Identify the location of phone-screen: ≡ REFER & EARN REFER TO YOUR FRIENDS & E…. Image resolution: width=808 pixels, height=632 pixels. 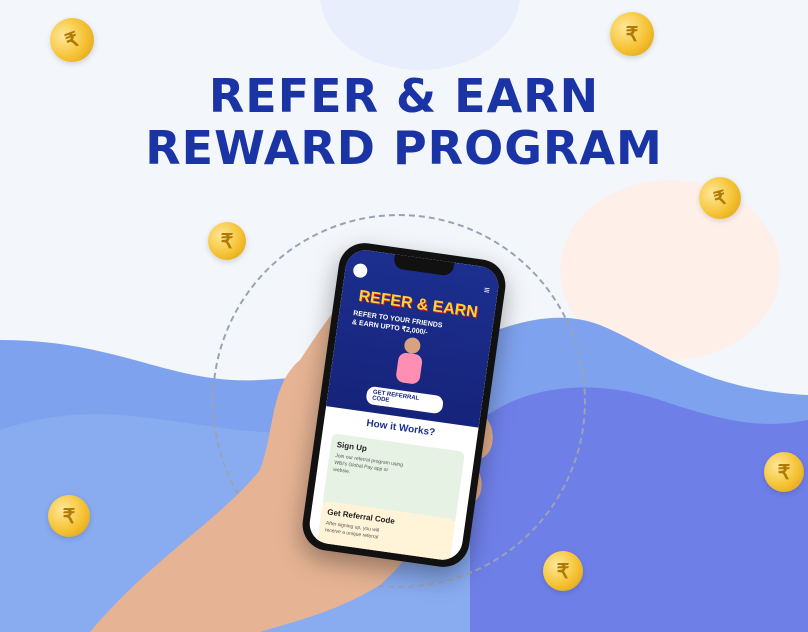
(404, 405).